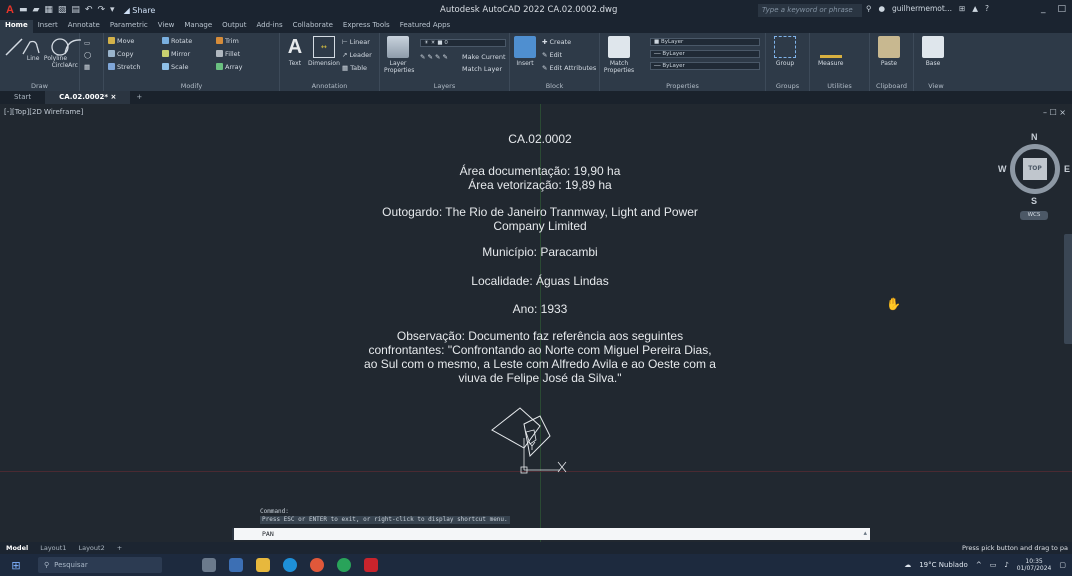 The image size is (1072, 576). I want to click on save-as-icon: ▧, so click(62, 10).